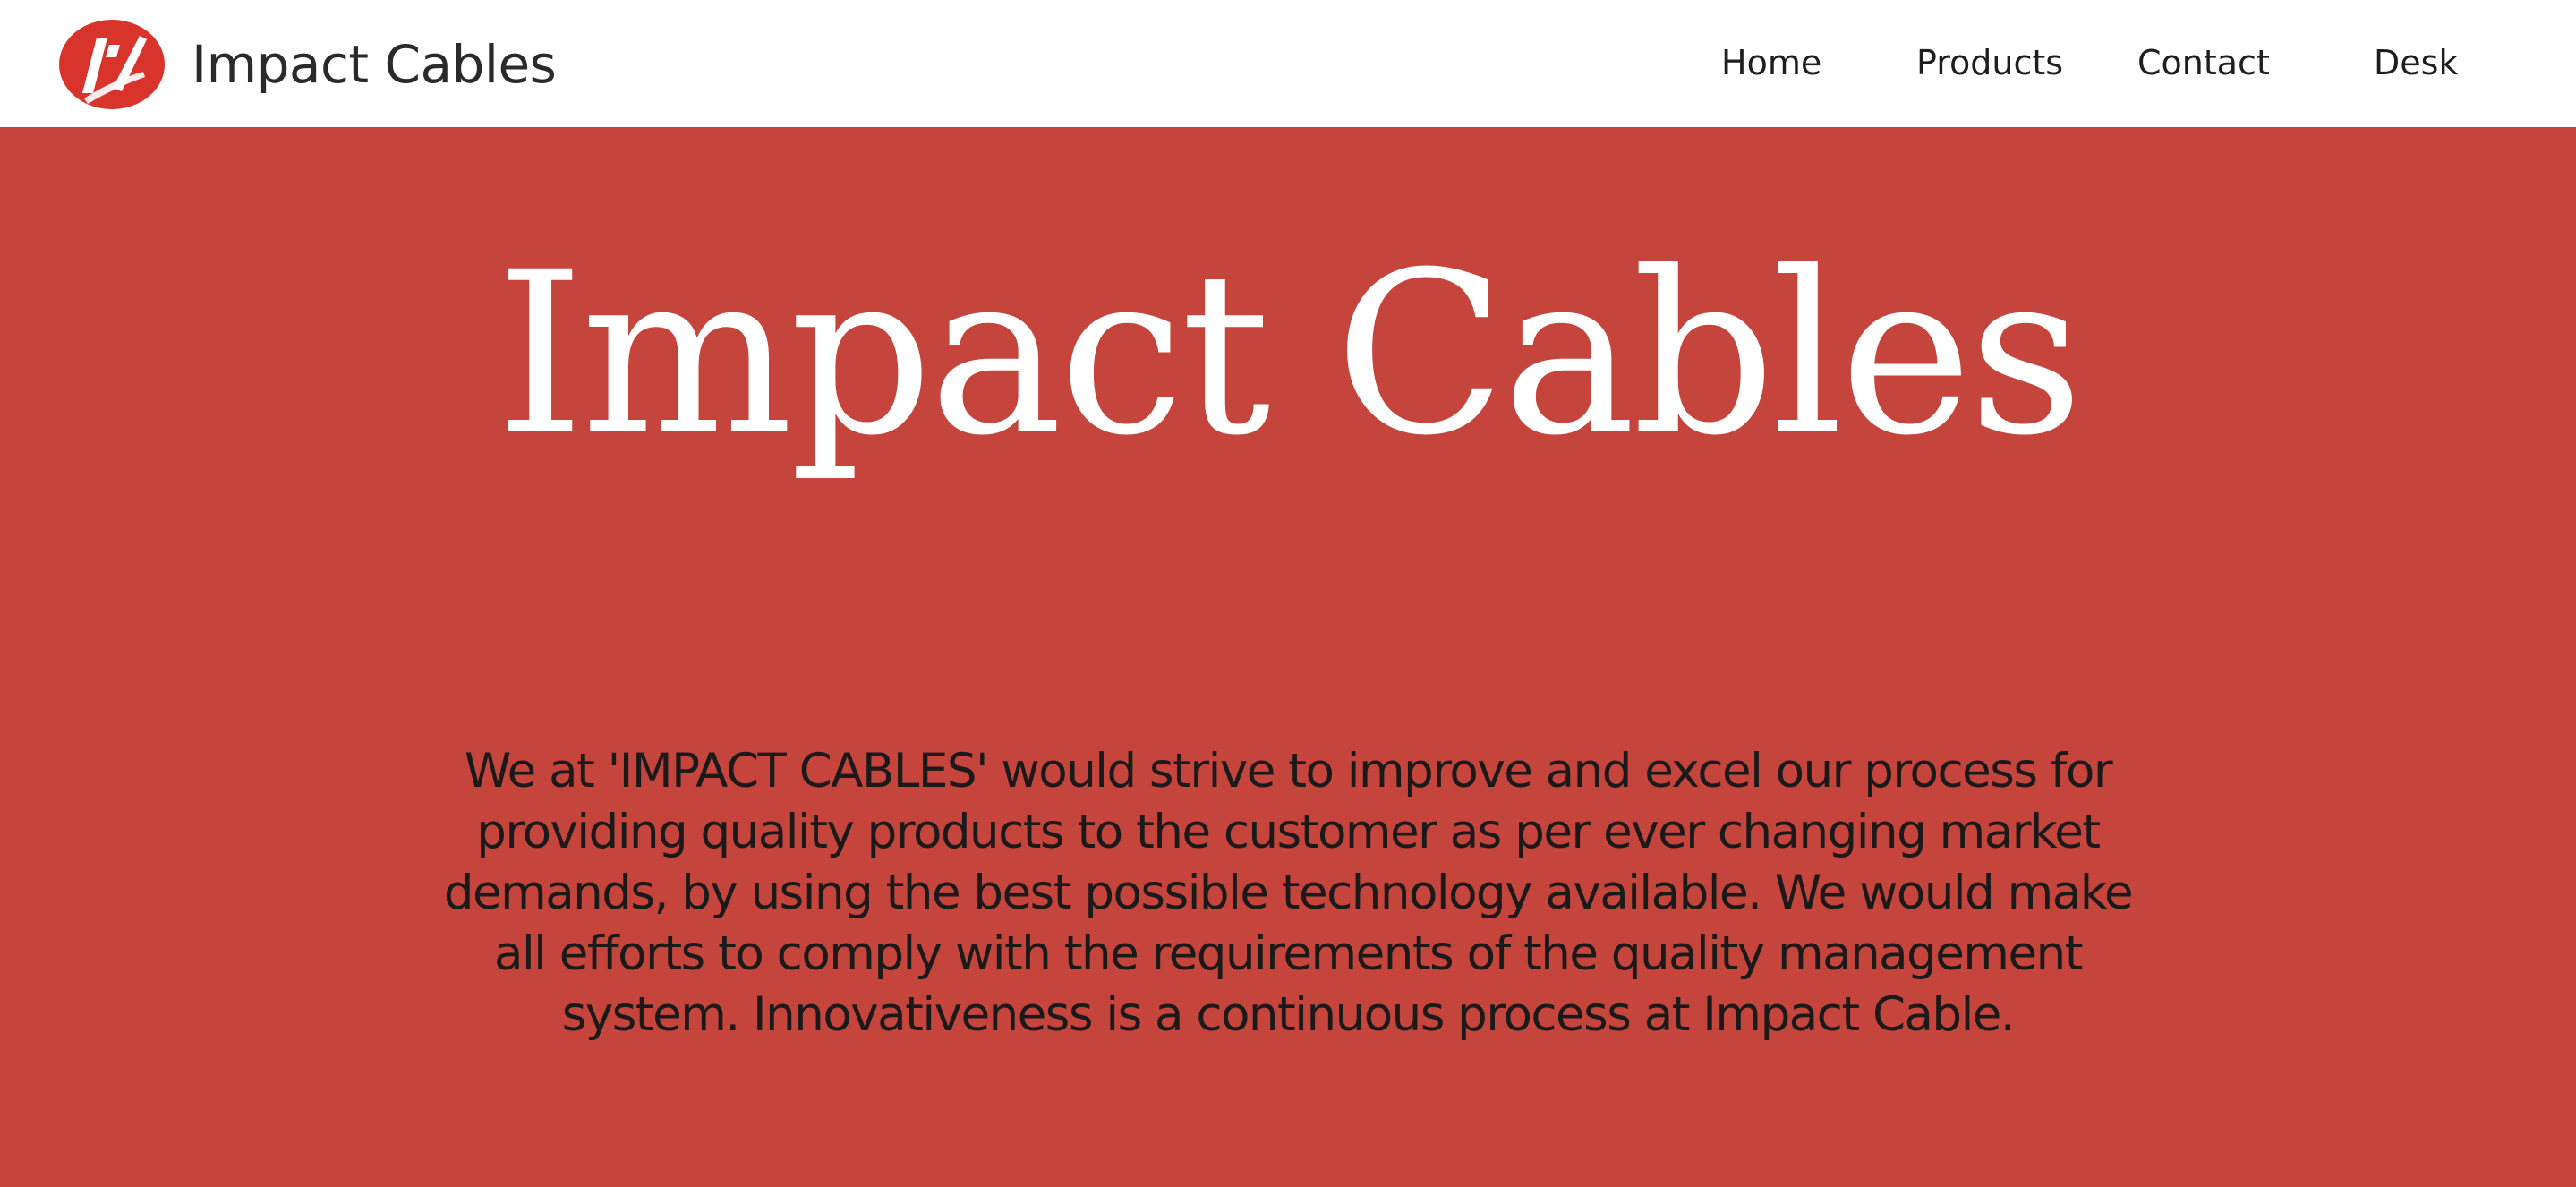 This screenshot has height=1187, width=2576. What do you see at coordinates (1289, 354) in the screenshot?
I see `hero-title: Impact Cables` at bounding box center [1289, 354].